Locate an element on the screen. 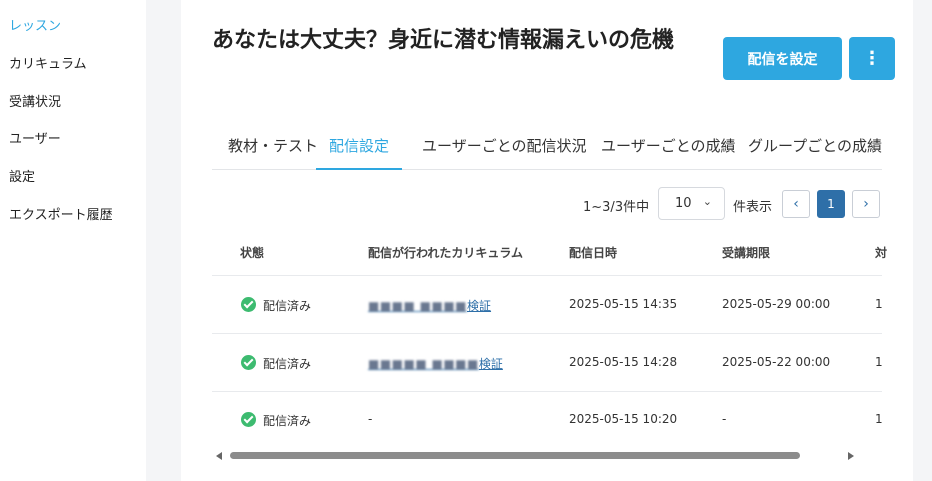 This screenshot has height=481, width=932. more-menu-button: ⋮ is located at coordinates (872, 58).